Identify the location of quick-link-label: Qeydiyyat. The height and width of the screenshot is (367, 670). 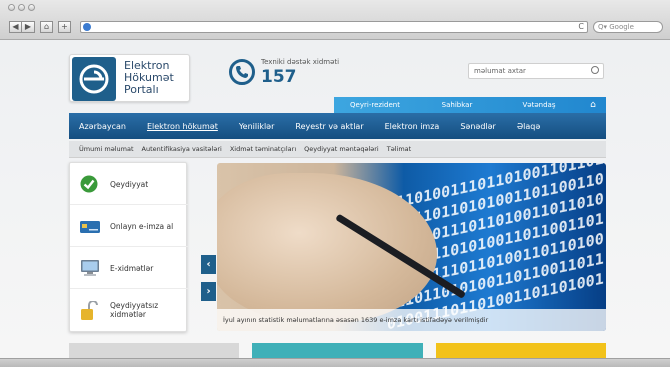
(129, 184).